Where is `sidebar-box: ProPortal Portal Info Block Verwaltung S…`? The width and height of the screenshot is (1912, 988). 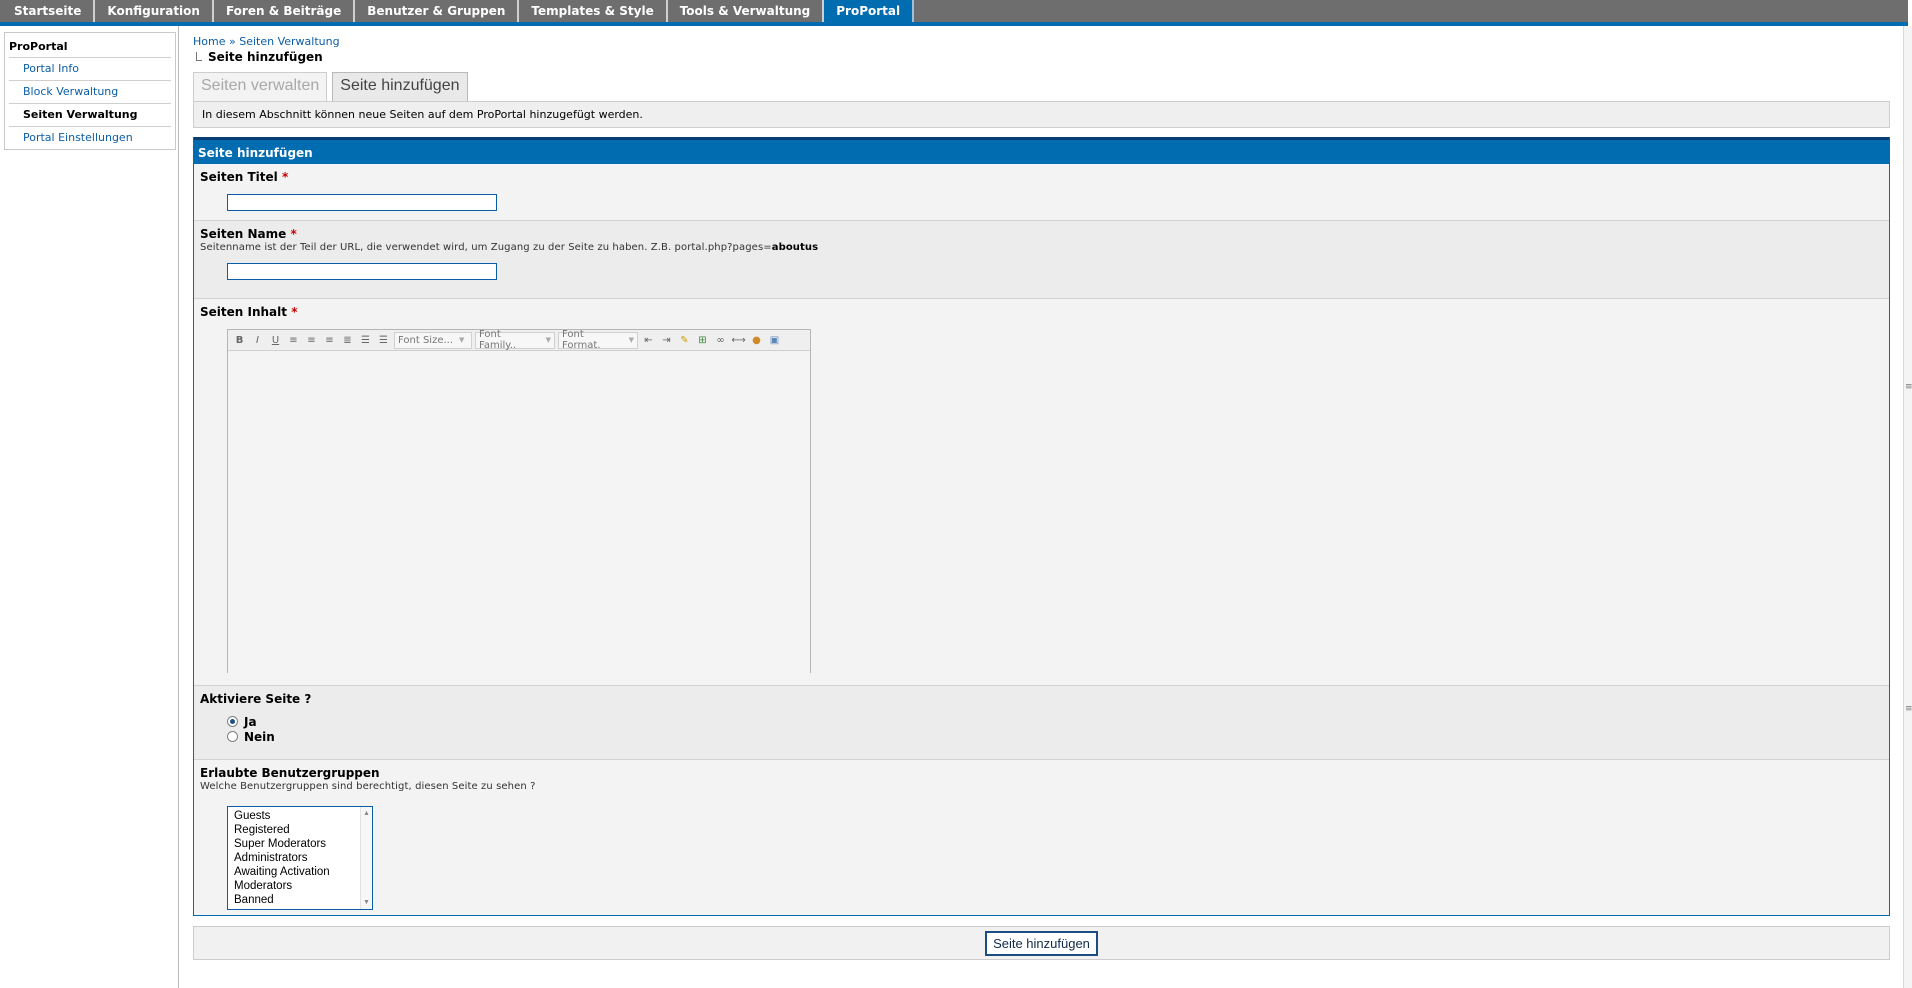 sidebar-box: ProPortal Portal Info Block Verwaltung S… is located at coordinates (90, 91).